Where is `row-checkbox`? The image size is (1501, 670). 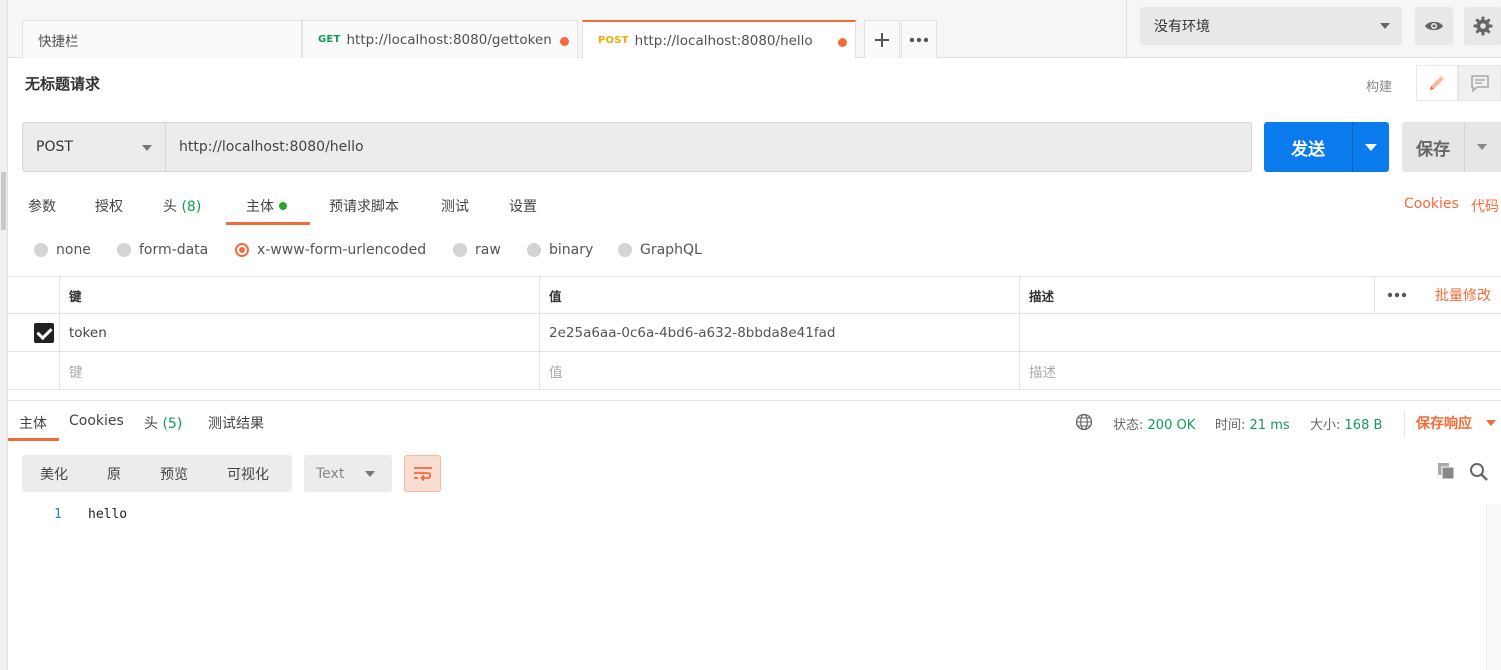
row-checkbox is located at coordinates (44, 333).